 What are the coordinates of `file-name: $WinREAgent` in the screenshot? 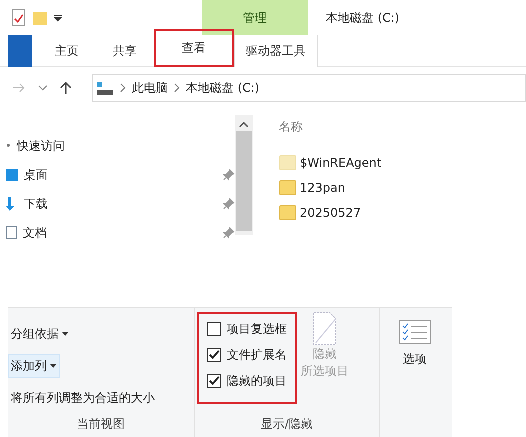 It's located at (341, 163).